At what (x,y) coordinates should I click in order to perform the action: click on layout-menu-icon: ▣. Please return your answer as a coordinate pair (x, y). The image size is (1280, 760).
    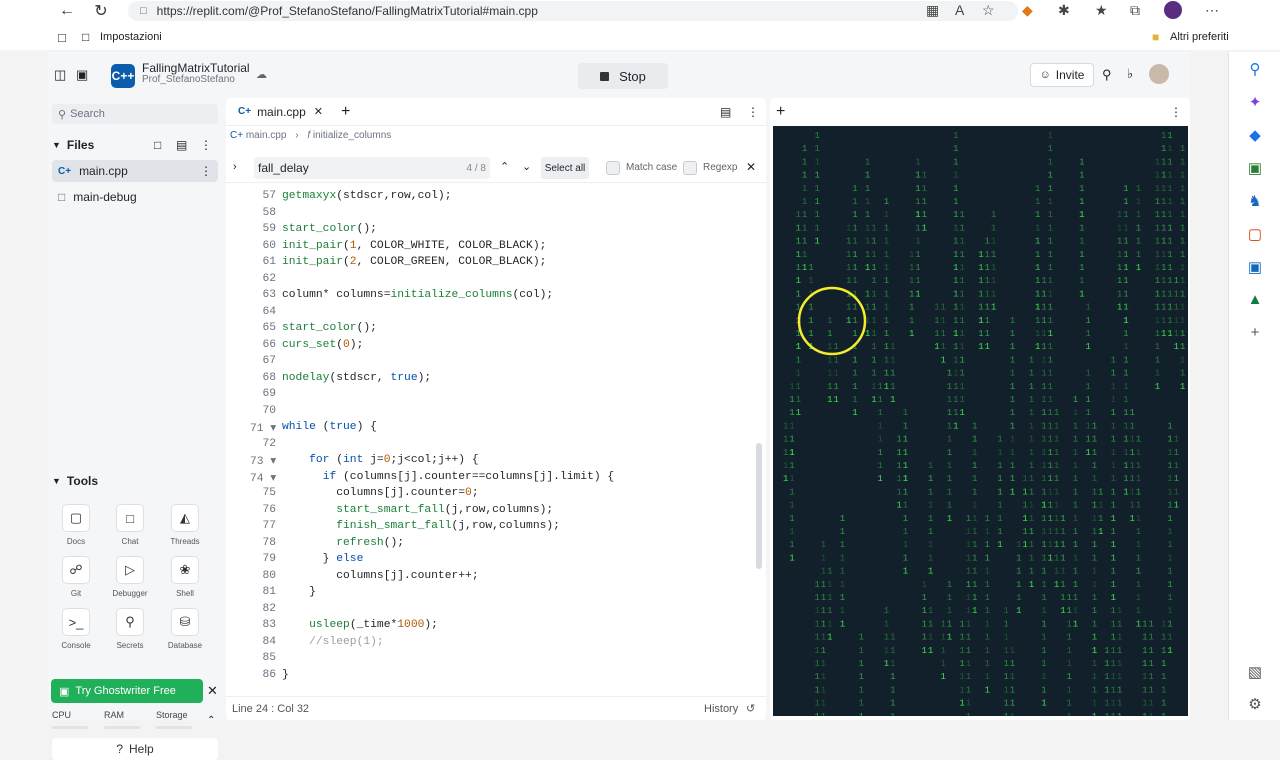
    Looking at the image, I should click on (82, 75).